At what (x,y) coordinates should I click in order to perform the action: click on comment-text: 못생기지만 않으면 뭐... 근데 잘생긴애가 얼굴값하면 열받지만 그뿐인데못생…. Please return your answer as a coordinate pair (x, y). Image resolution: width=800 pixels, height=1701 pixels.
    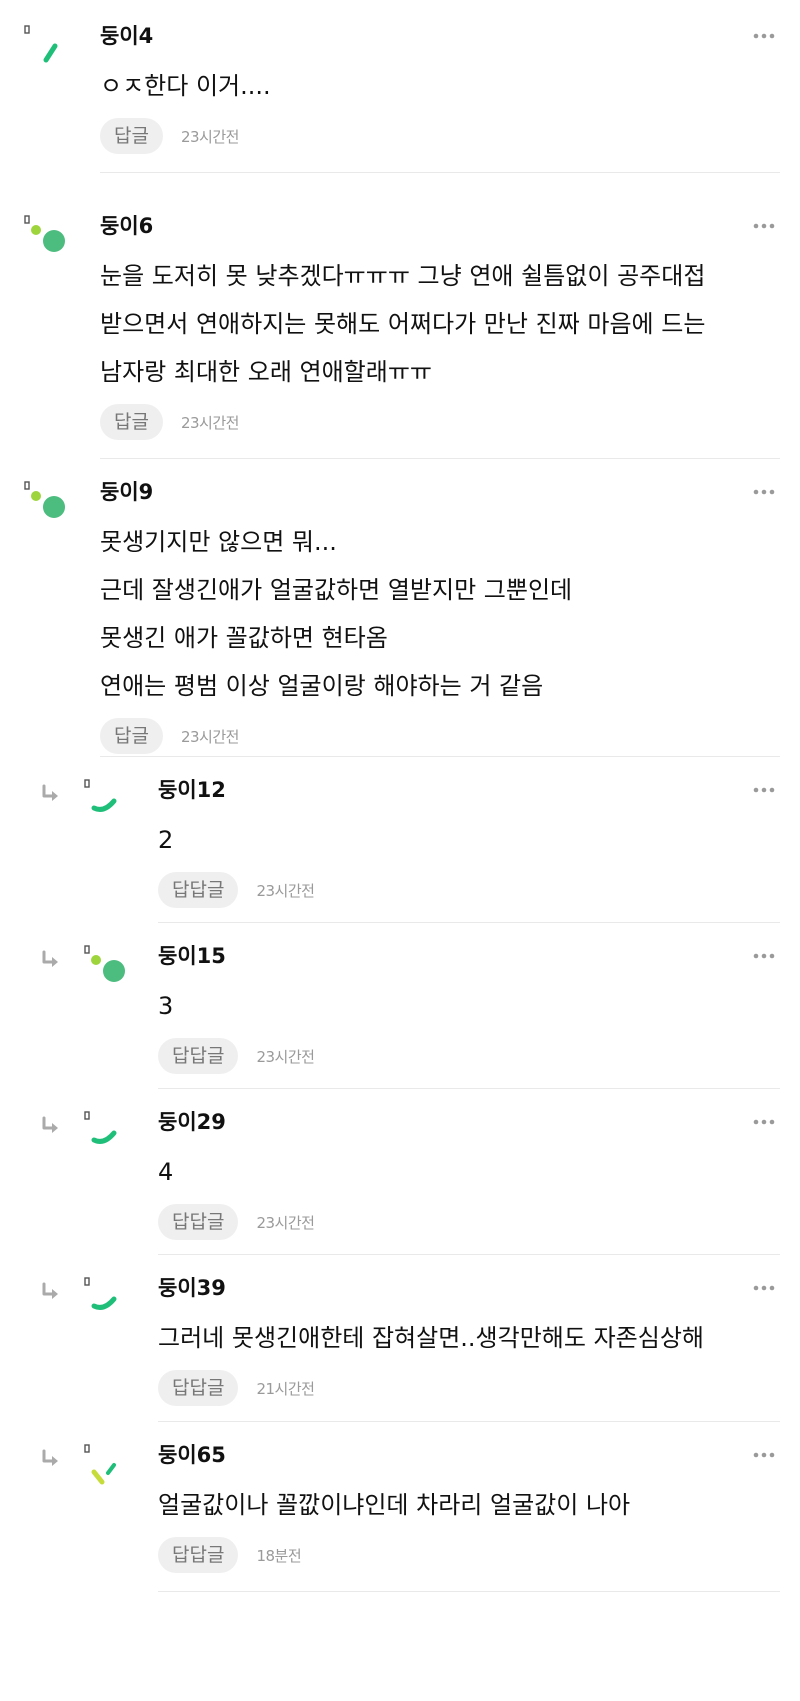
    Looking at the image, I should click on (440, 614).